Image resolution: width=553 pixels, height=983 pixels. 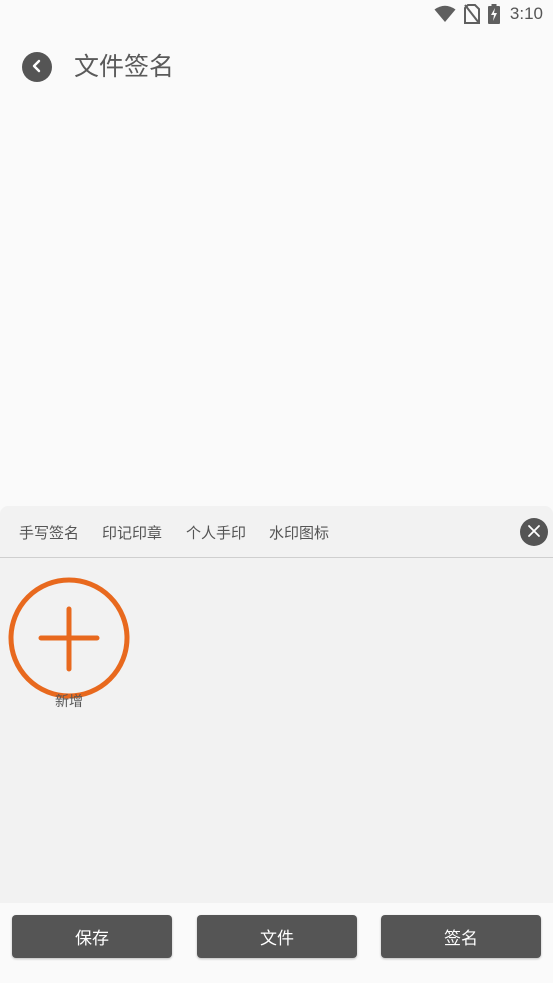 I want to click on close-icon, so click(x=534, y=532).